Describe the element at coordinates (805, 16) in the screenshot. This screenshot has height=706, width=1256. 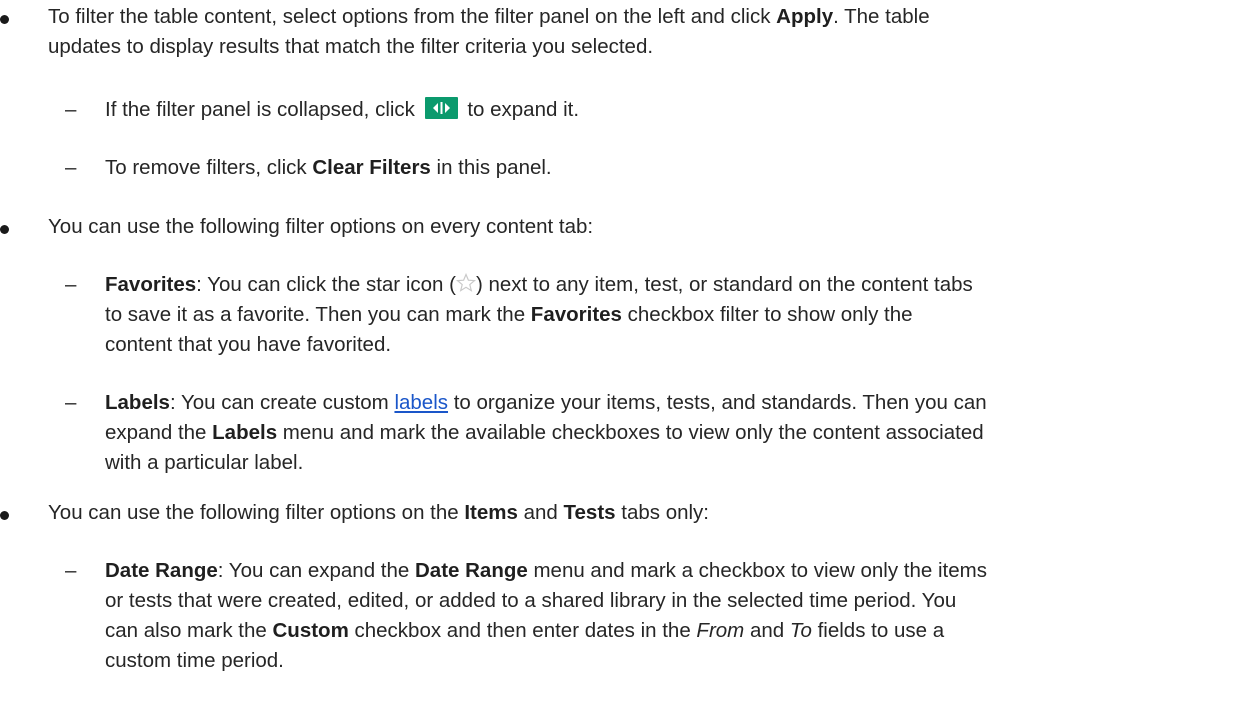
I see `apply-term: Apply` at that location.